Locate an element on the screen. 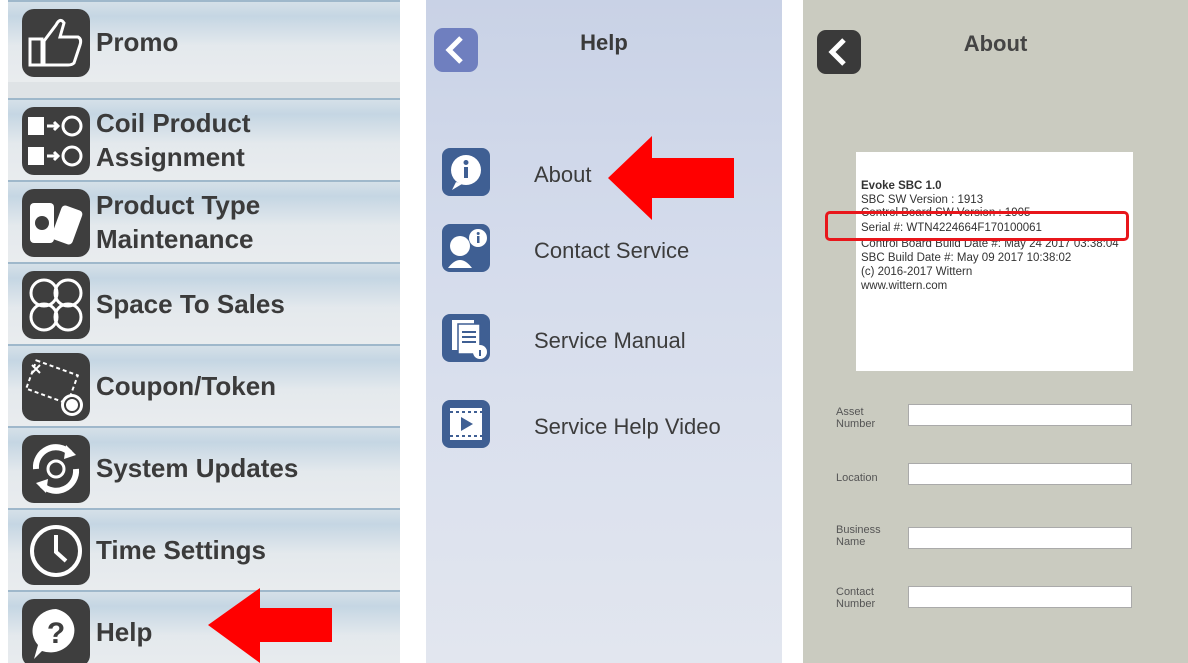 Image resolution: width=1188 pixels, height=663 pixels. product-type-icon is located at coordinates (56, 223).